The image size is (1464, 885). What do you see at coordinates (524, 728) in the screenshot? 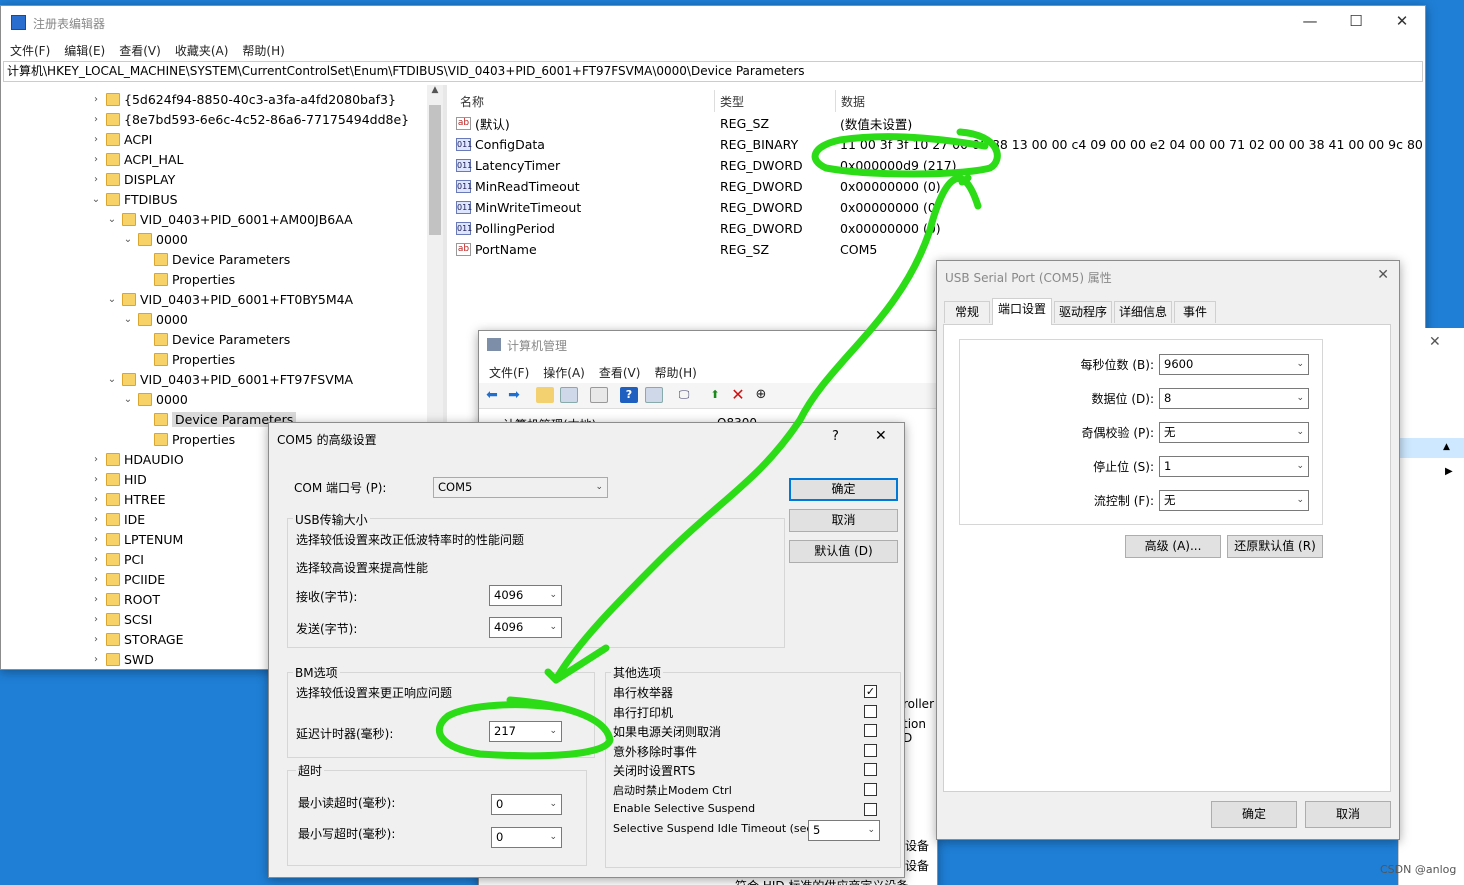
I see `highlight-ellipse-latency` at bounding box center [524, 728].